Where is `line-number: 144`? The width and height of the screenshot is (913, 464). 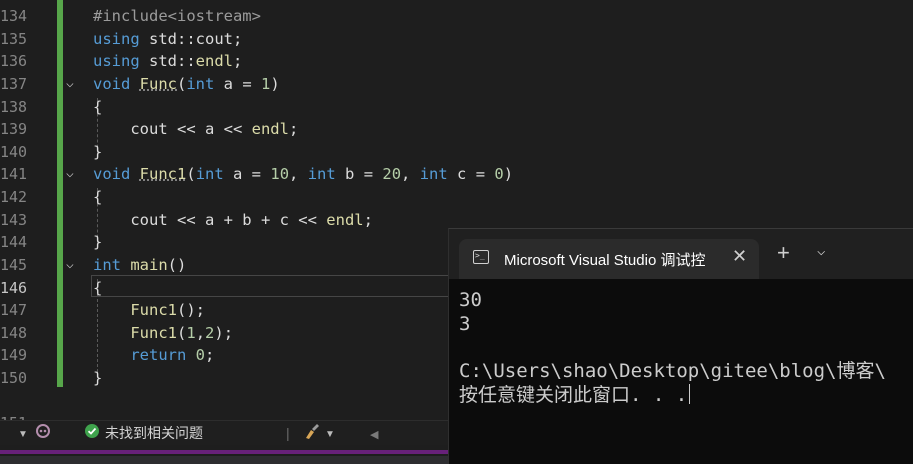
line-number: 144 is located at coordinates (14, 242).